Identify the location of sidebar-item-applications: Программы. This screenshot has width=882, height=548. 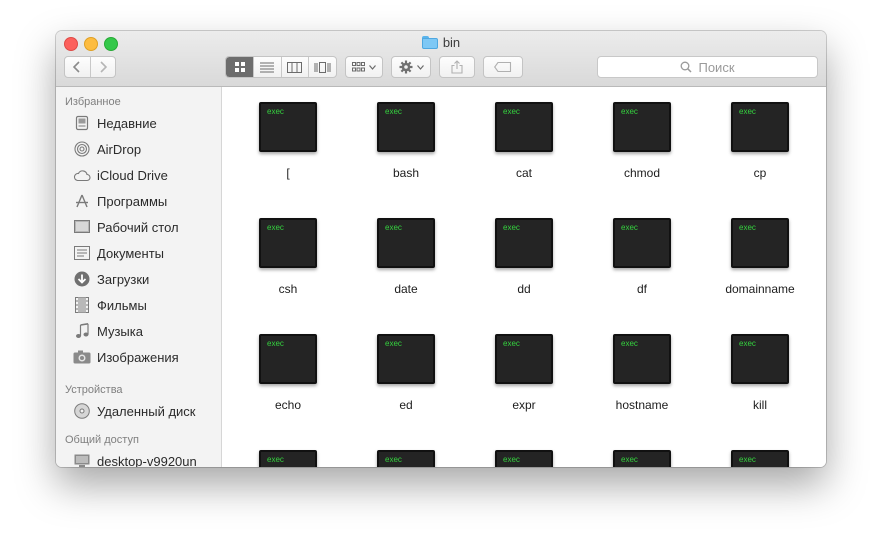
(138, 201).